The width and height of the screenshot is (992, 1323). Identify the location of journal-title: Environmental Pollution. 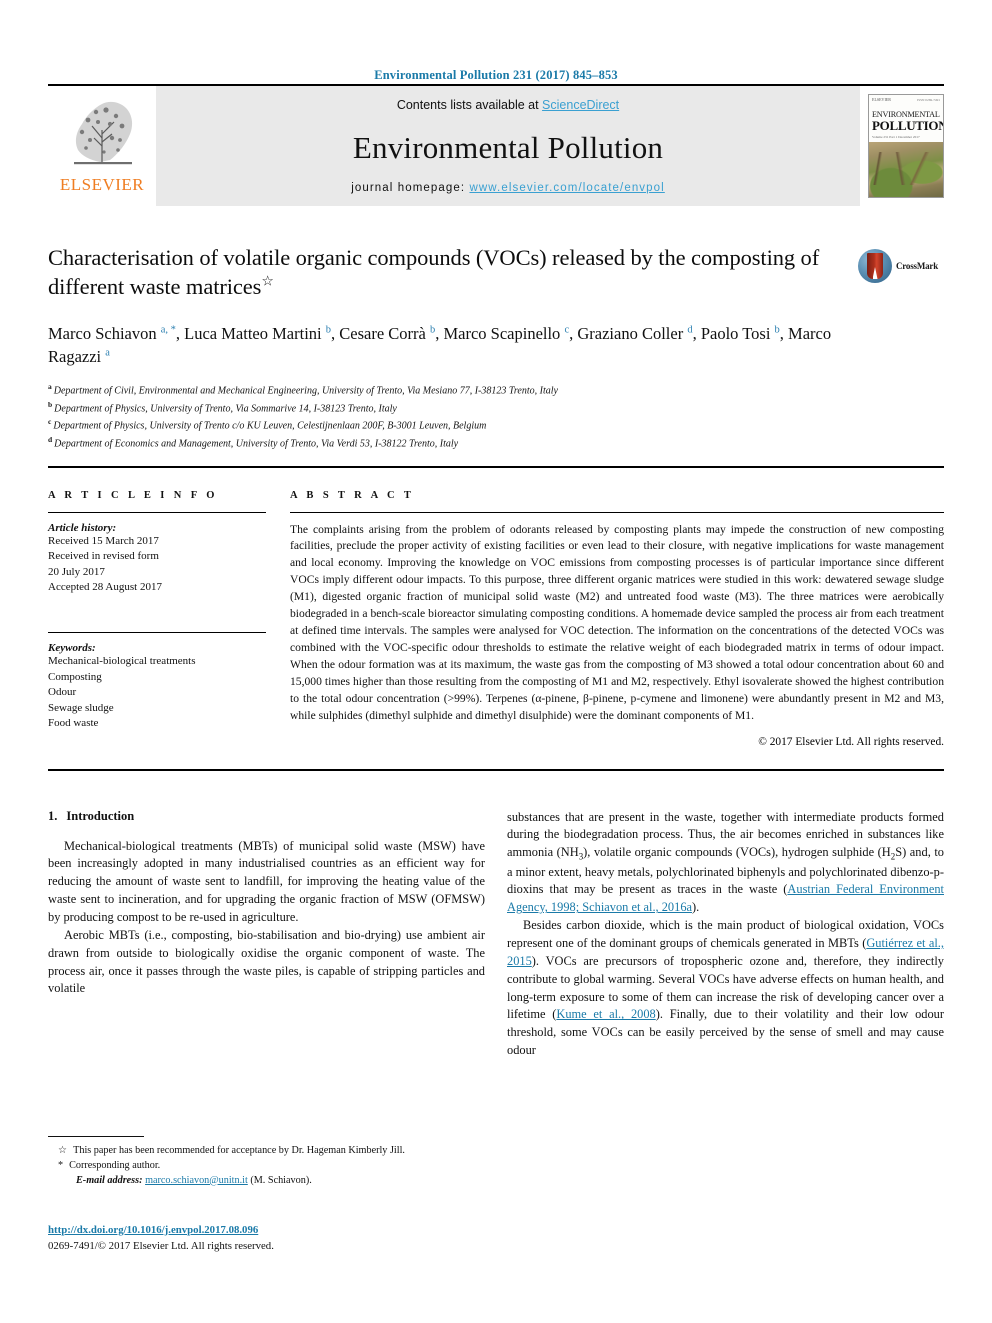
(508, 147).